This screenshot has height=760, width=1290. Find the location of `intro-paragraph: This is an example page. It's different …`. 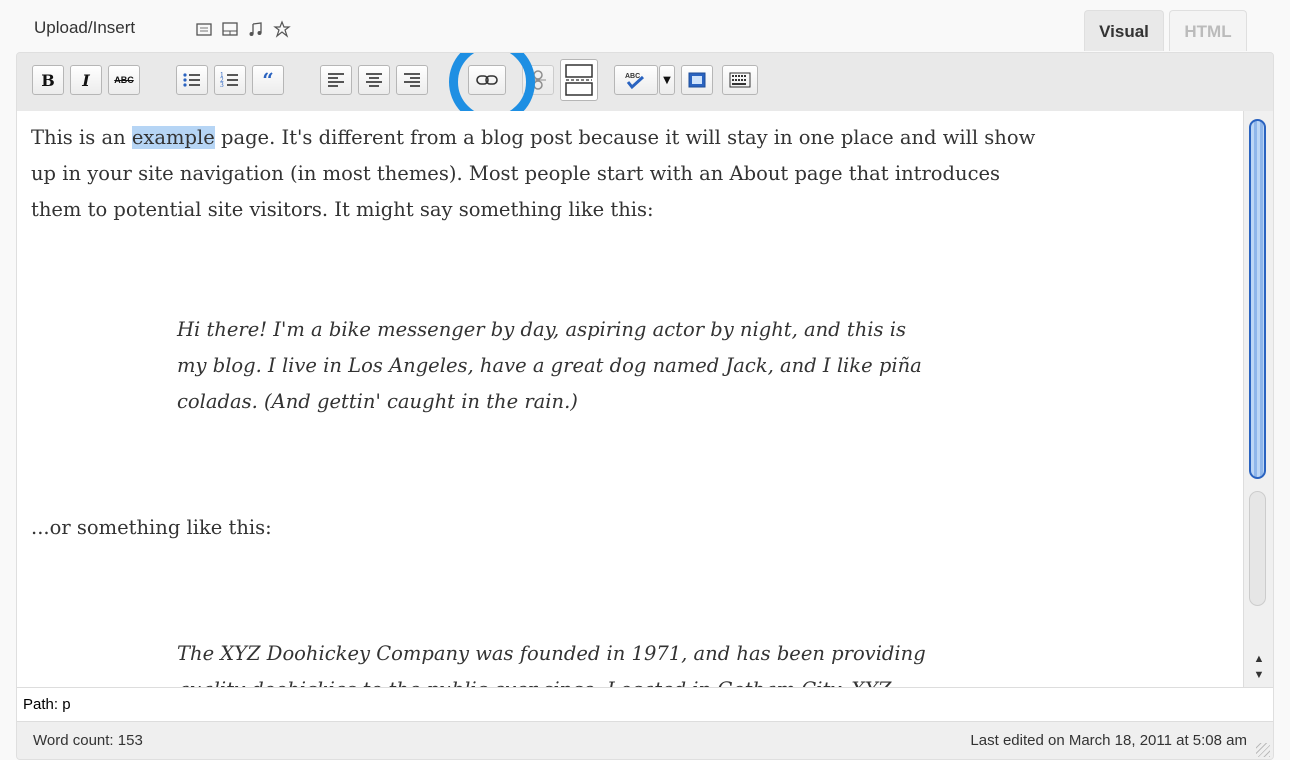

intro-paragraph: This is an example page. It's different … is located at coordinates (536, 174).